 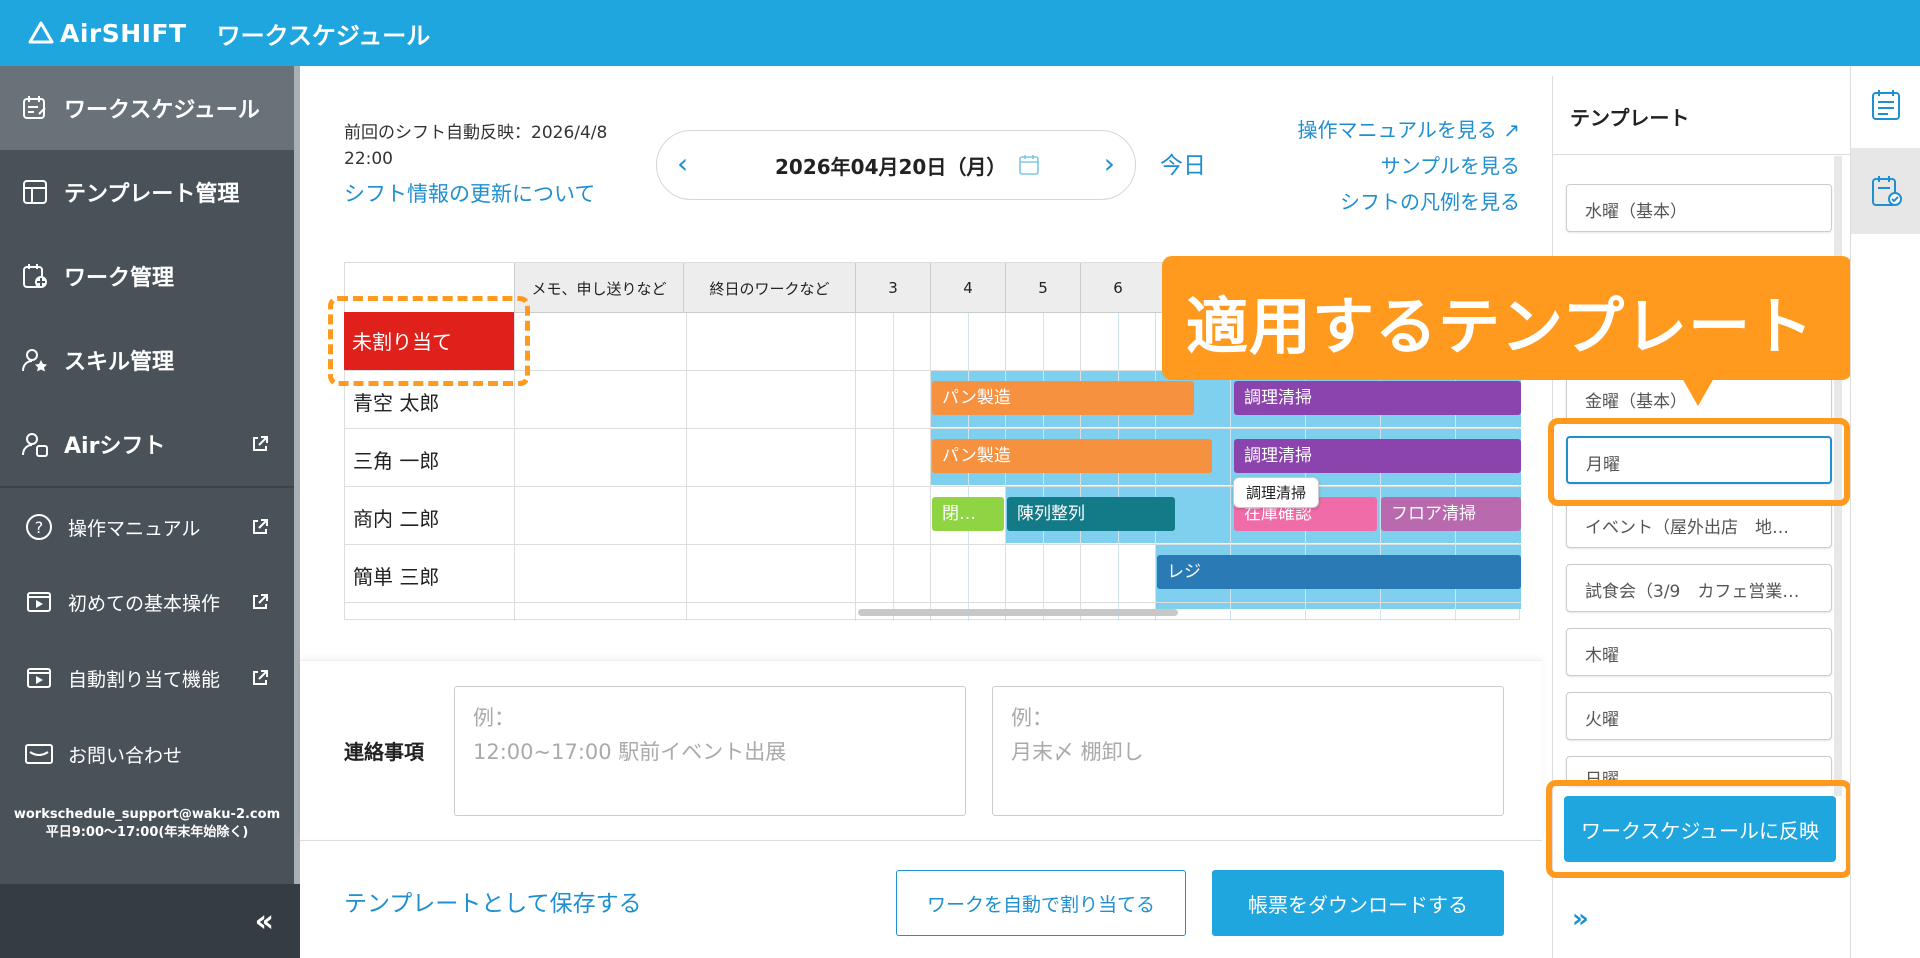 I want to click on template-item: 水曜（基本）, so click(x=1699, y=208).